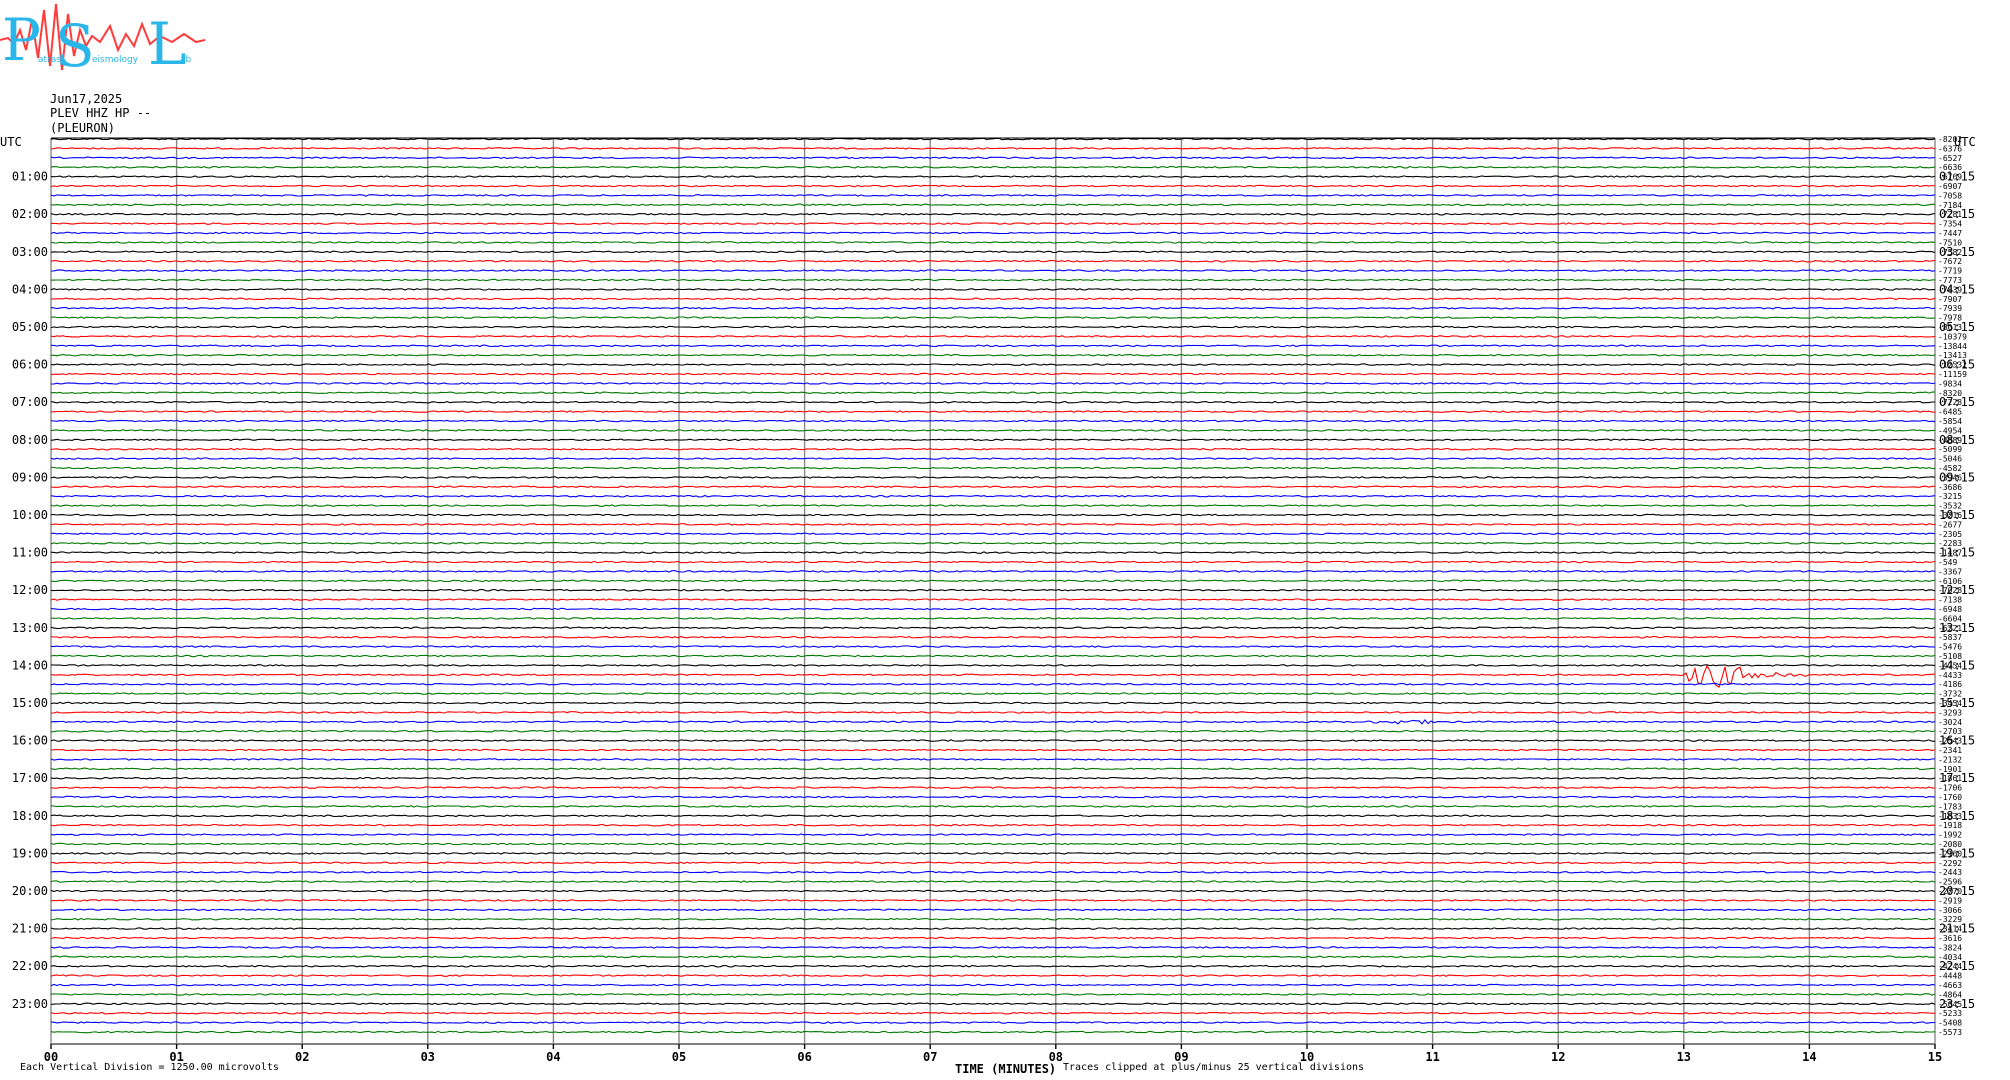 The height and width of the screenshot is (1080, 2010). Describe the element at coordinates (1809, 1057) in the screenshot. I see `minute-tick-label: 14` at that location.